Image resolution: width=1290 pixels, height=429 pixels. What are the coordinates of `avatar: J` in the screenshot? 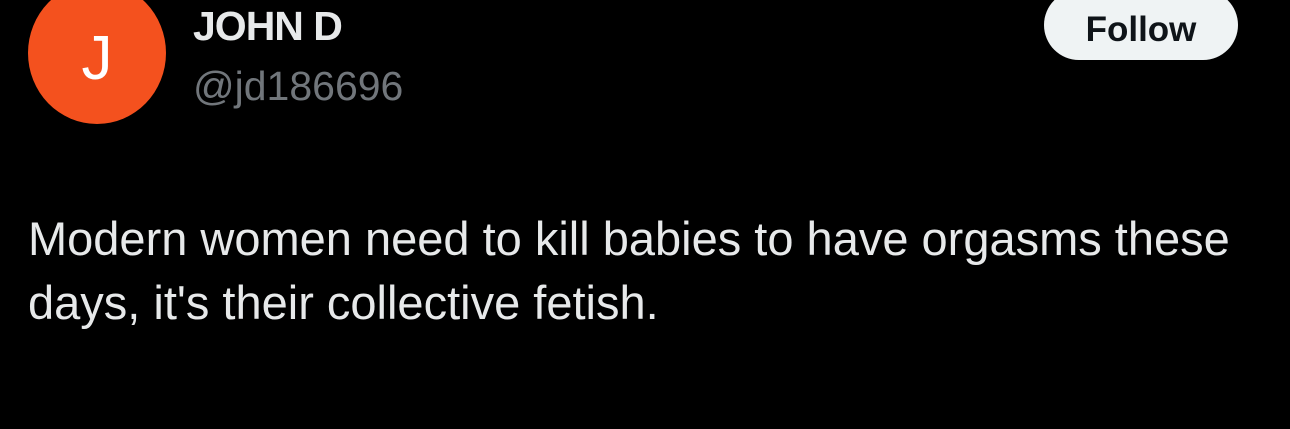 It's located at (97, 62).